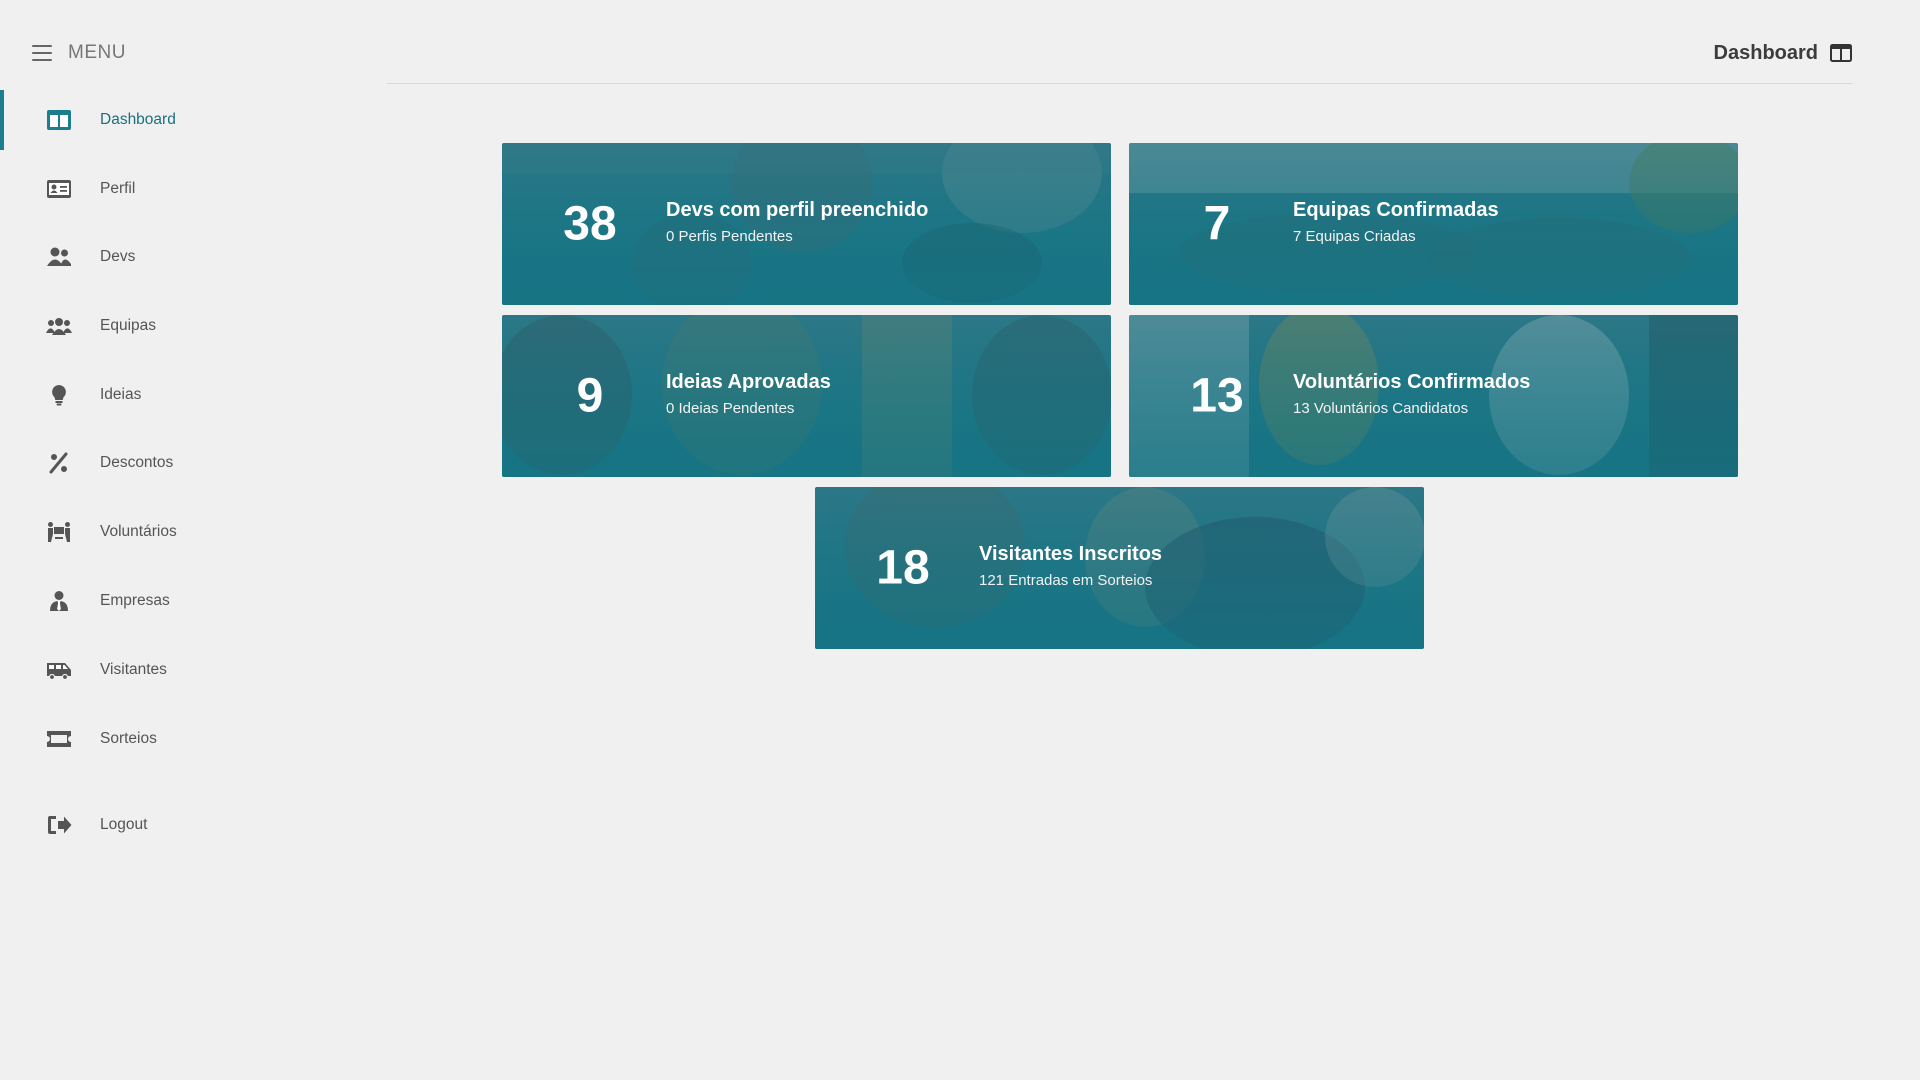  I want to click on user-tie-icon, so click(59, 601).